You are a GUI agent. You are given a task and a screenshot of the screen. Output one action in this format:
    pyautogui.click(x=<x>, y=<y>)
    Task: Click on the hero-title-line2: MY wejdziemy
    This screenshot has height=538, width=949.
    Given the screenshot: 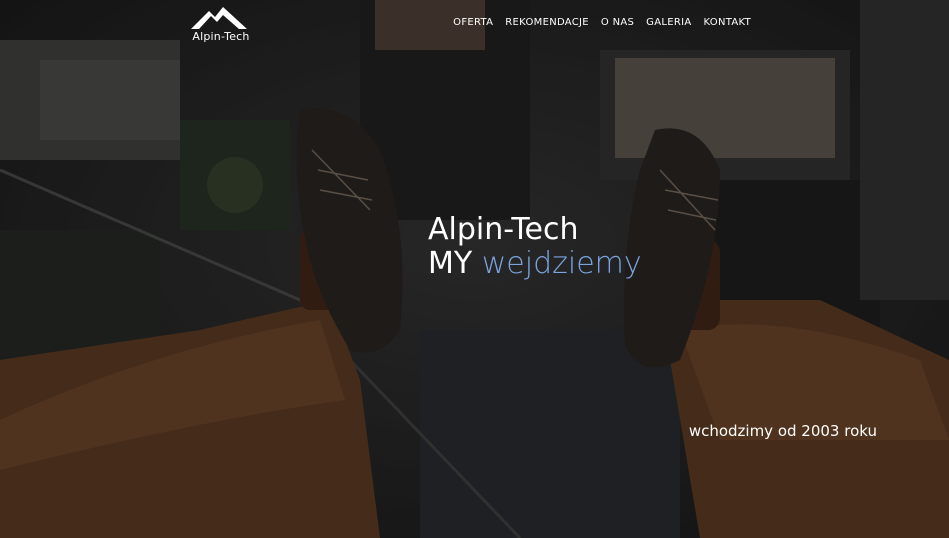 What is the action you would take?
    pyautogui.click(x=535, y=264)
    